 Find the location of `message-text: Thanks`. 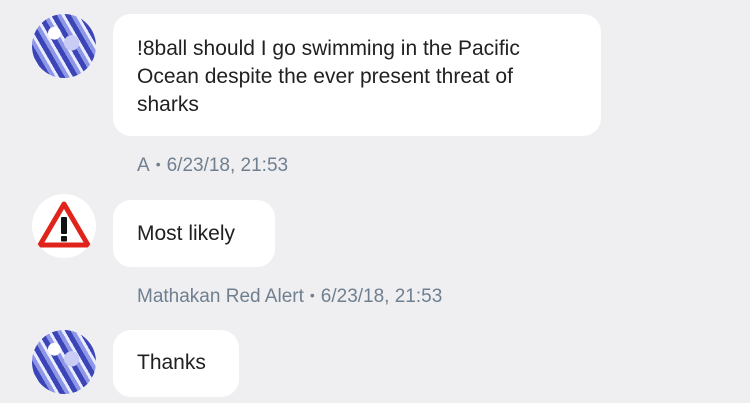

message-text: Thanks is located at coordinates (171, 362).